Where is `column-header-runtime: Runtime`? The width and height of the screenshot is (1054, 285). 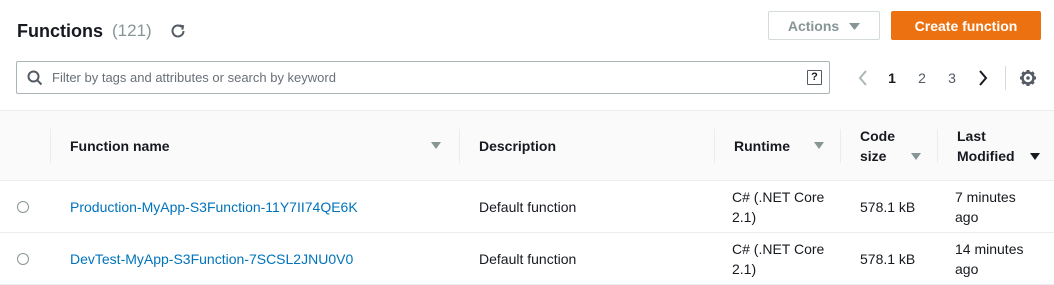 column-header-runtime: Runtime is located at coordinates (777, 145).